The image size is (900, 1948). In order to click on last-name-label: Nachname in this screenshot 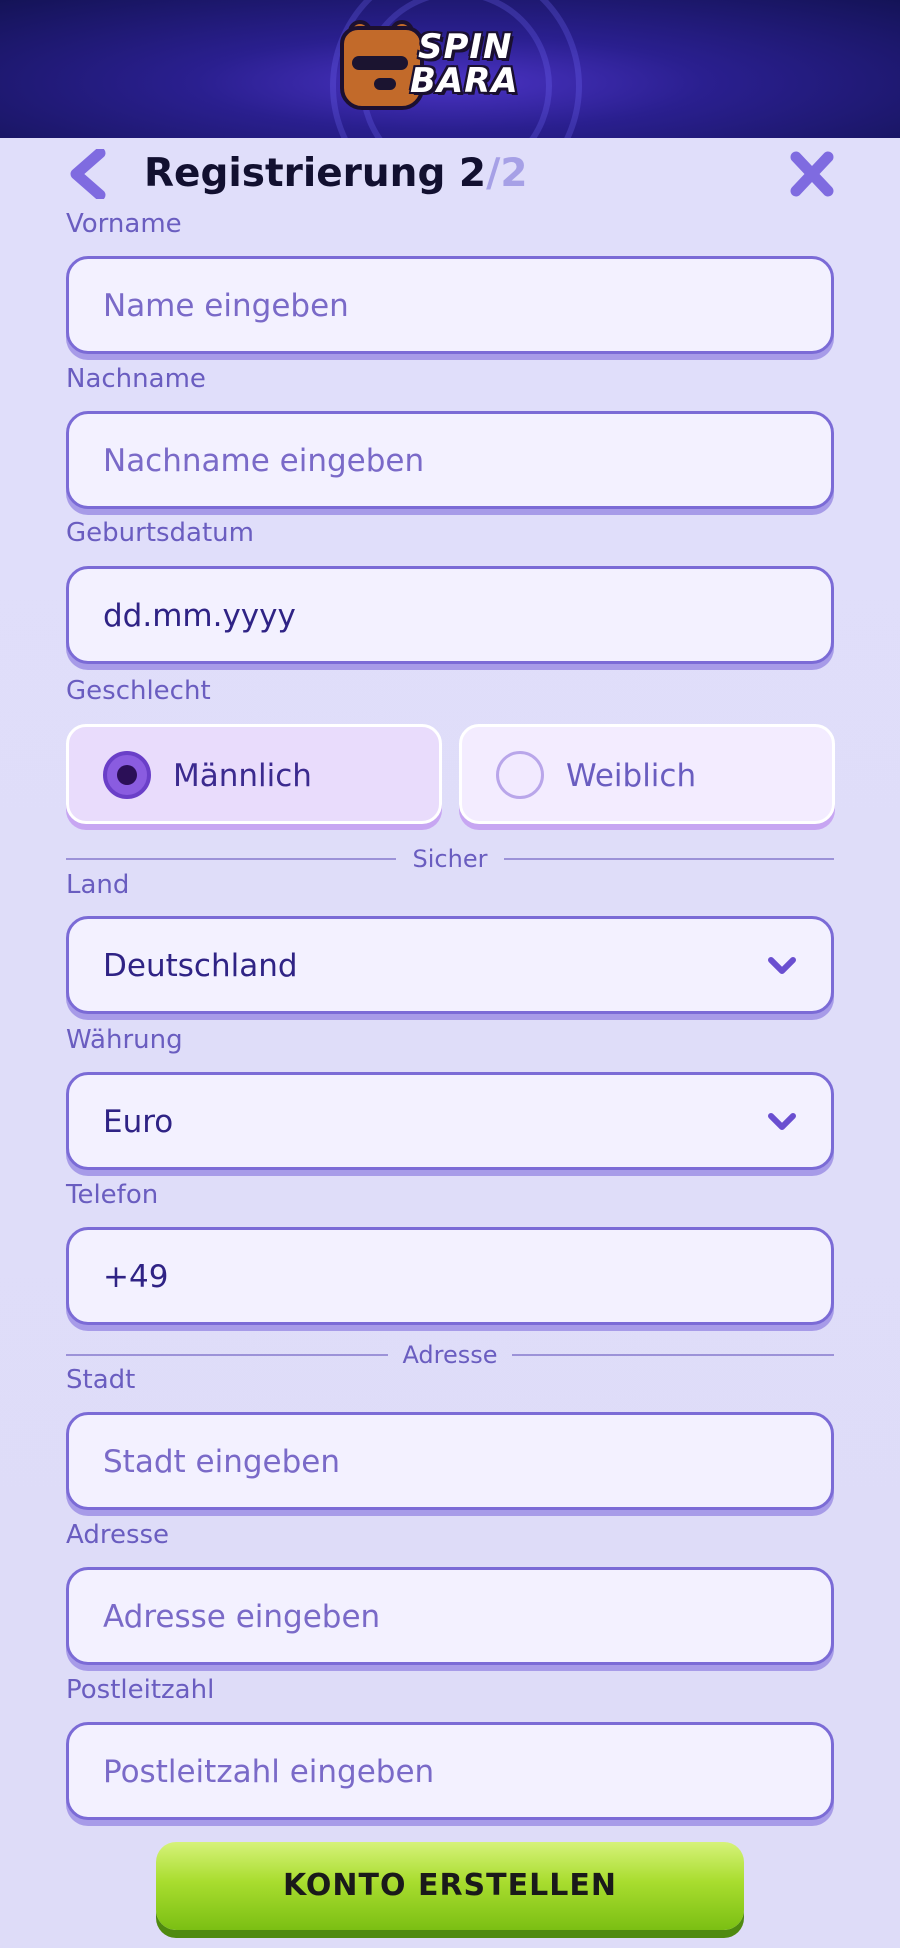, I will do `click(136, 379)`.